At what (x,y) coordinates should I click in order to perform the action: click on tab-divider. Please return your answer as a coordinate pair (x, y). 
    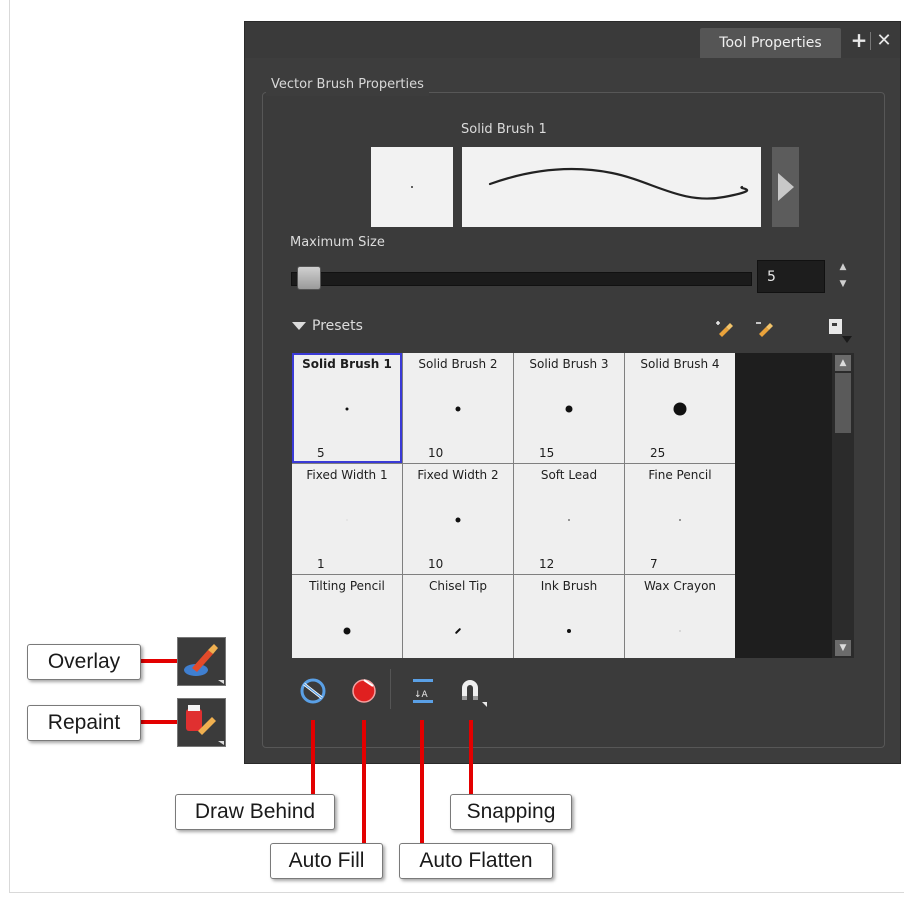
    Looking at the image, I should click on (870, 41).